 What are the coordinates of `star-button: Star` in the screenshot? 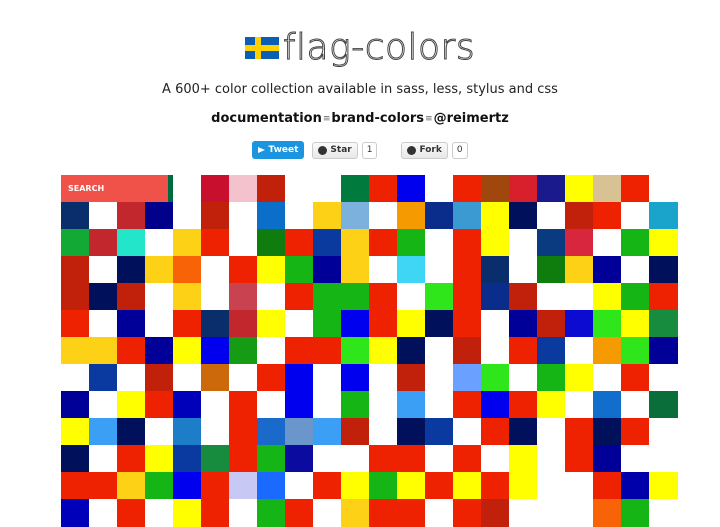 It's located at (335, 150).